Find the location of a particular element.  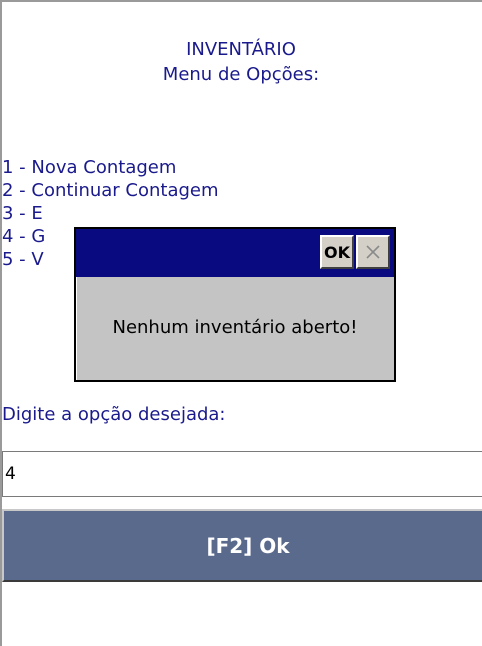

menu-option-1: 1 - Nova Contagem is located at coordinates (89, 168).